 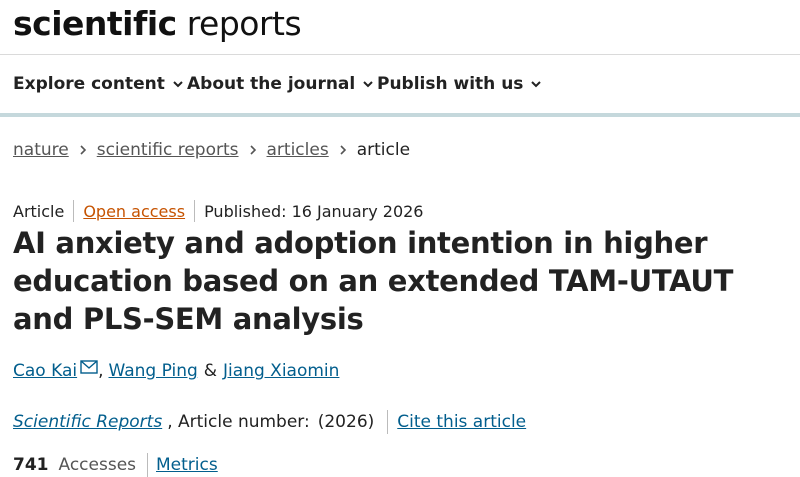 I want to click on site-header: scientific reports, so click(x=400, y=27).